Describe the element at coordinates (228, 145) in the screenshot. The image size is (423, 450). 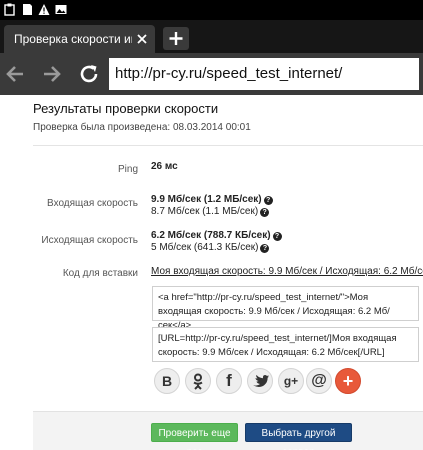
I see `divider` at that location.